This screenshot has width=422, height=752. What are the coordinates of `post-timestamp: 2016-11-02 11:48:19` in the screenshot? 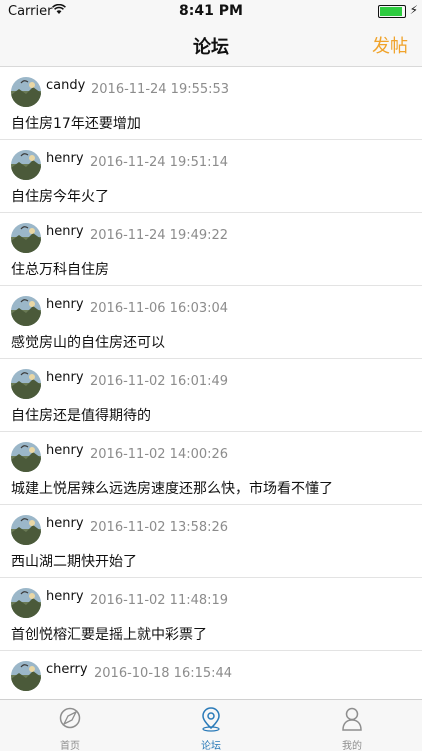 It's located at (159, 600).